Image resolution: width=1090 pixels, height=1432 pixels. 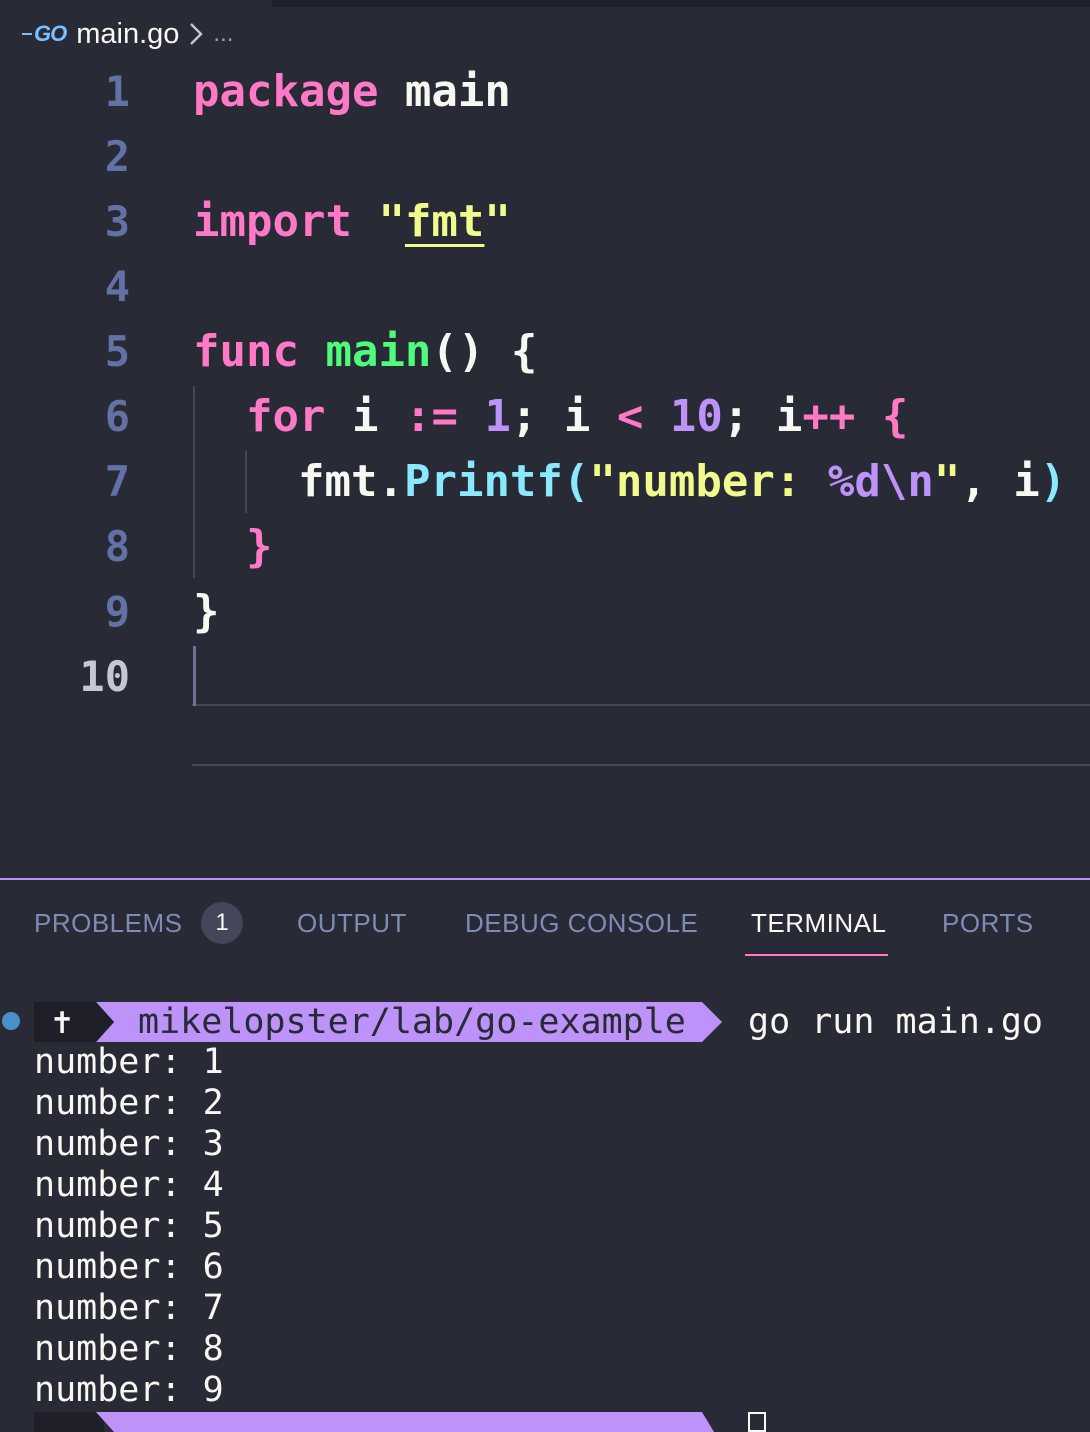 I want to click on text-cursor, so click(x=194, y=676).